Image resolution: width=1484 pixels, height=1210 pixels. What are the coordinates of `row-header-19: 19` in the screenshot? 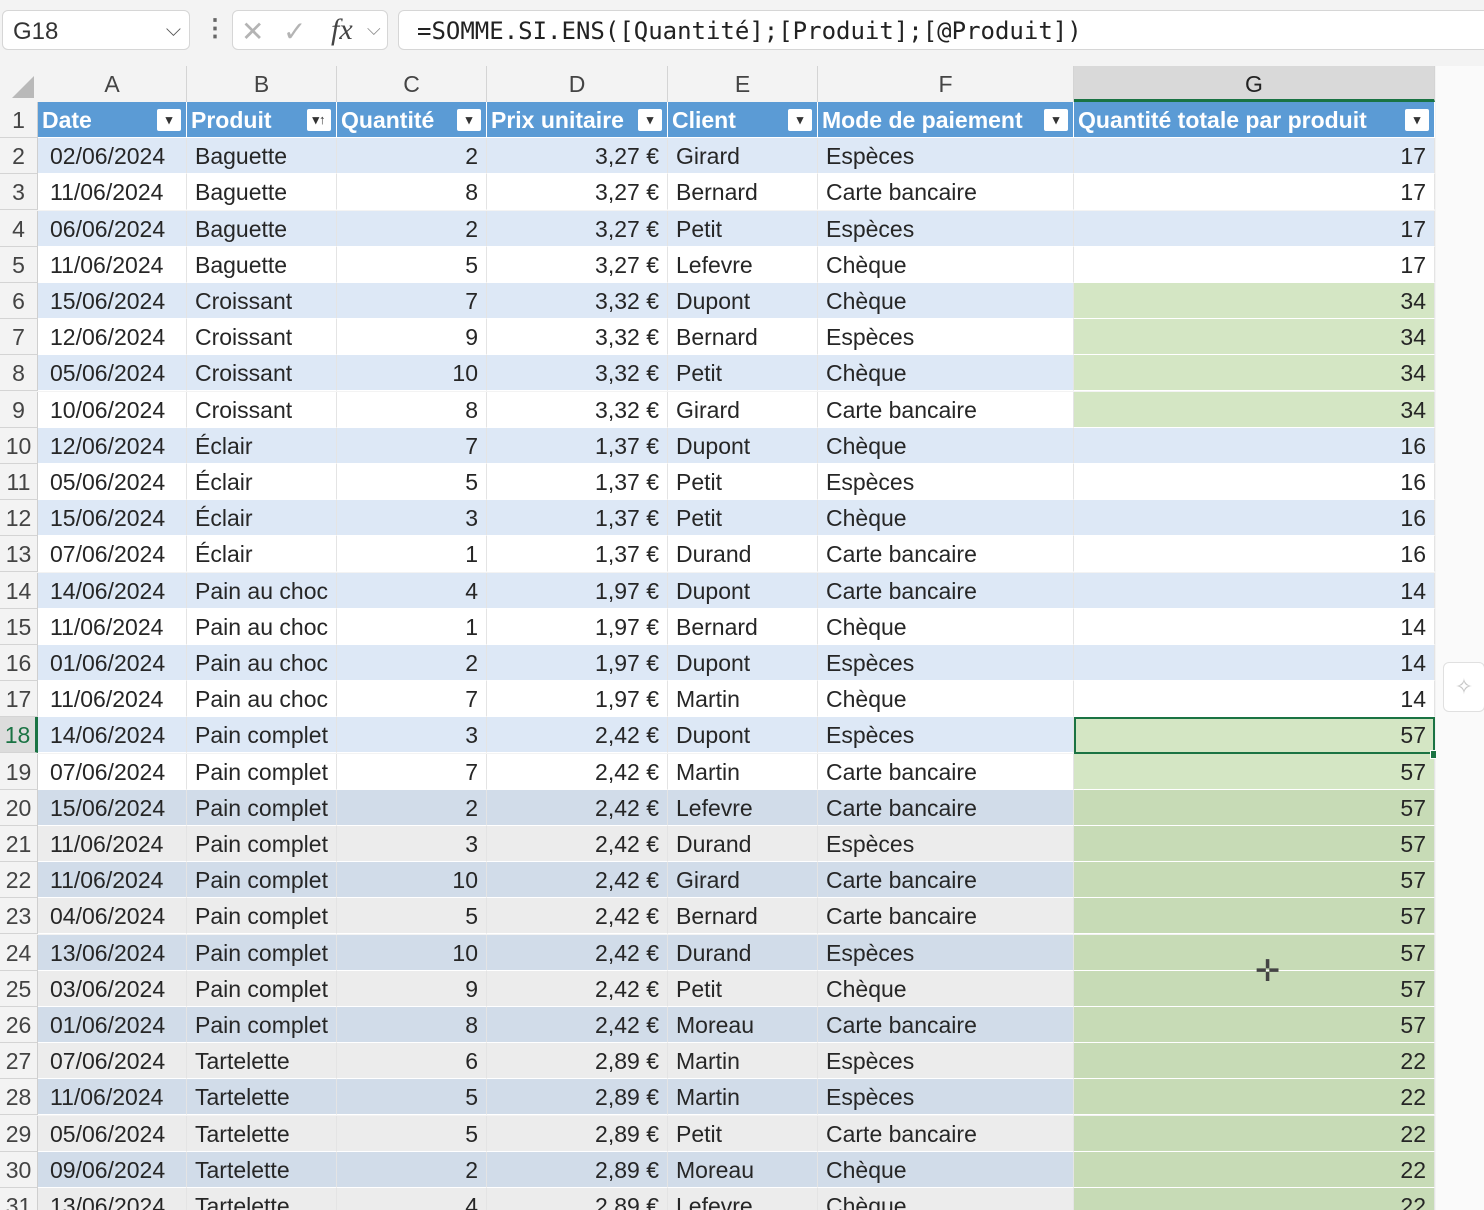 It's located at (19, 771).